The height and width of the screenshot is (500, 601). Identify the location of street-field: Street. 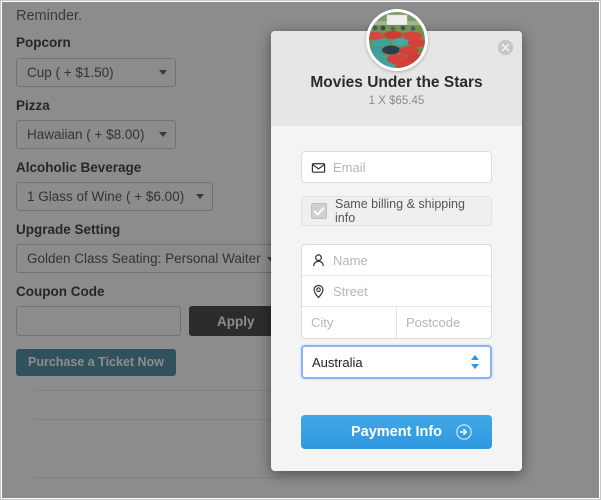
(396, 291).